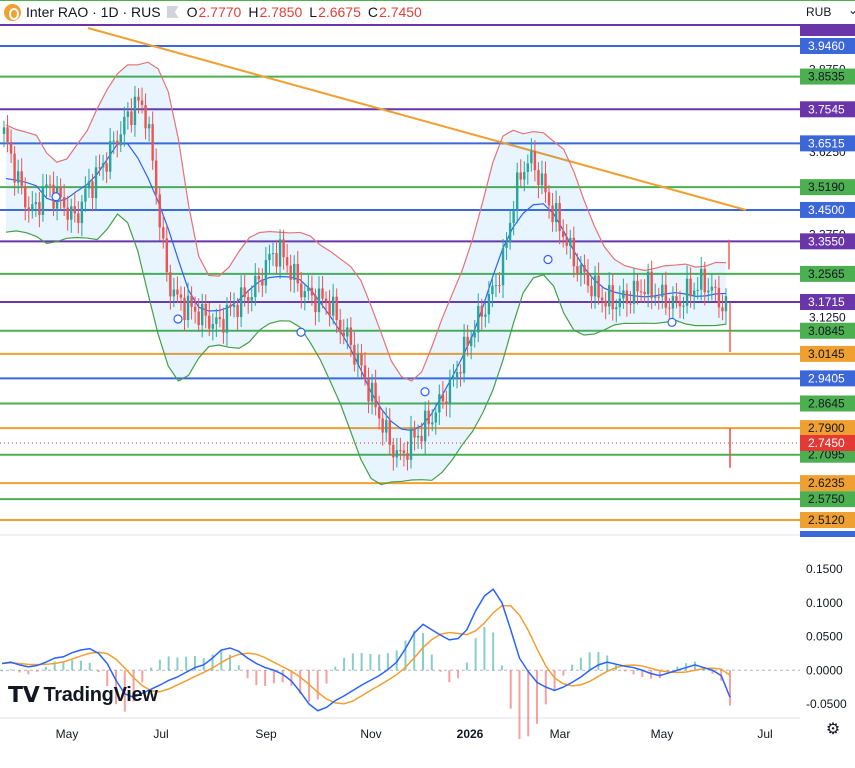  Describe the element at coordinates (253, 12) in the screenshot. I see `high-label: H` at that location.